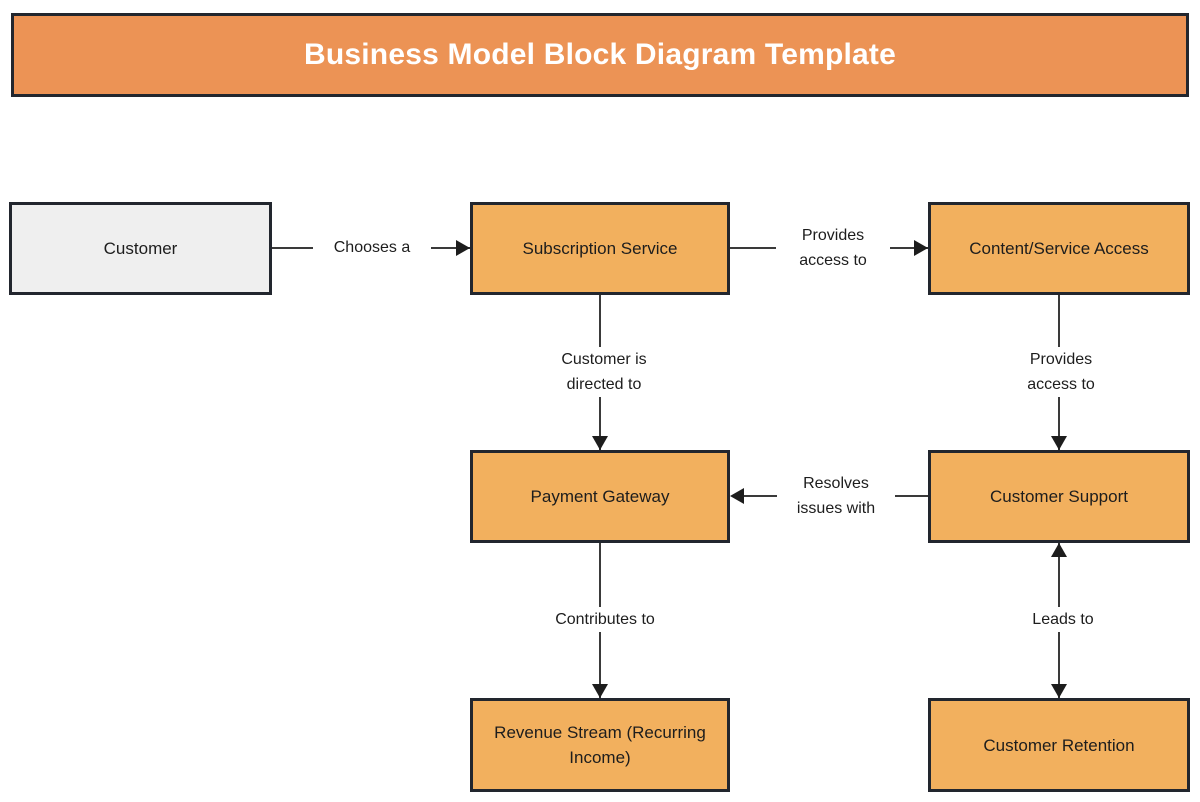  I want to click on edge-label-chooses-a: Chooses a, so click(372, 247).